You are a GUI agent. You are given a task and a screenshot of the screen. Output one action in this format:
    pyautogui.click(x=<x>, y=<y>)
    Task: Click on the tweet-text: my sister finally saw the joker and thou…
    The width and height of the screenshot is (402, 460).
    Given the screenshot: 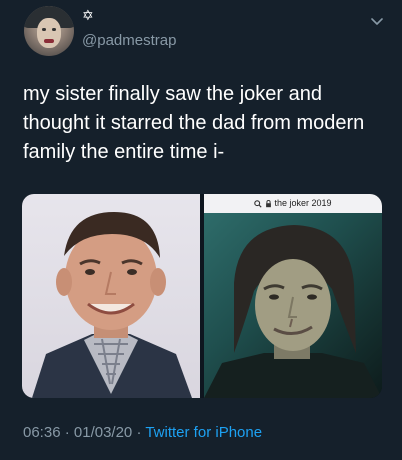 What is the action you would take?
    pyautogui.click(x=194, y=123)
    